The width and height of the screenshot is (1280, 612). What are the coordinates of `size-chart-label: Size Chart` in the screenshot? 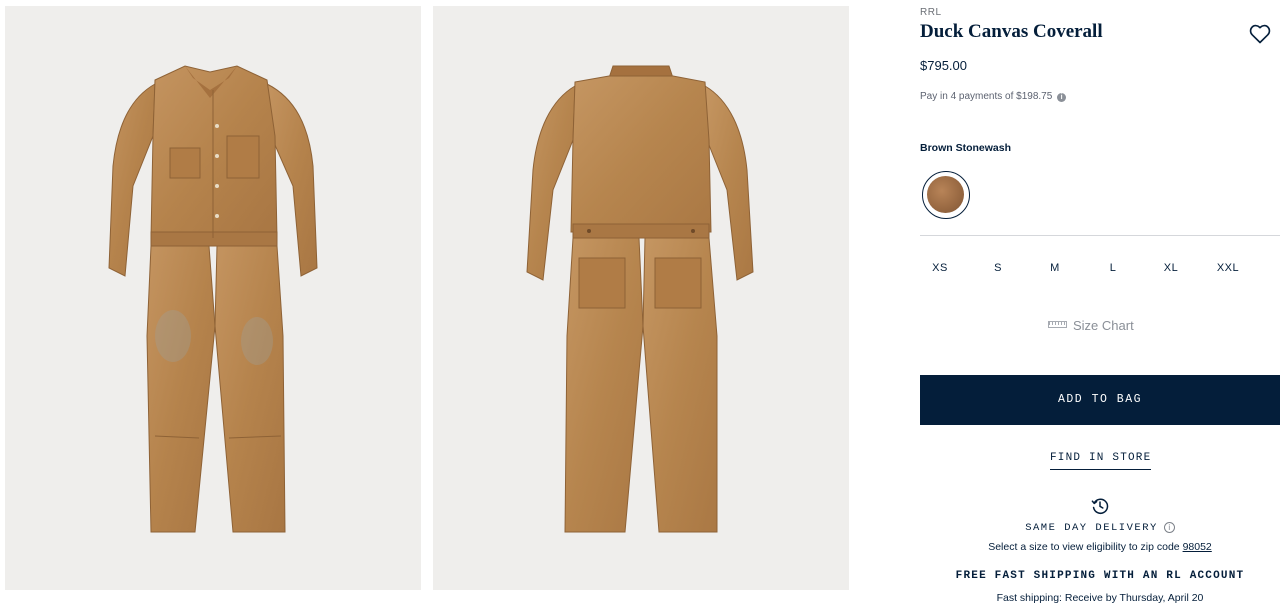 It's located at (1103, 325).